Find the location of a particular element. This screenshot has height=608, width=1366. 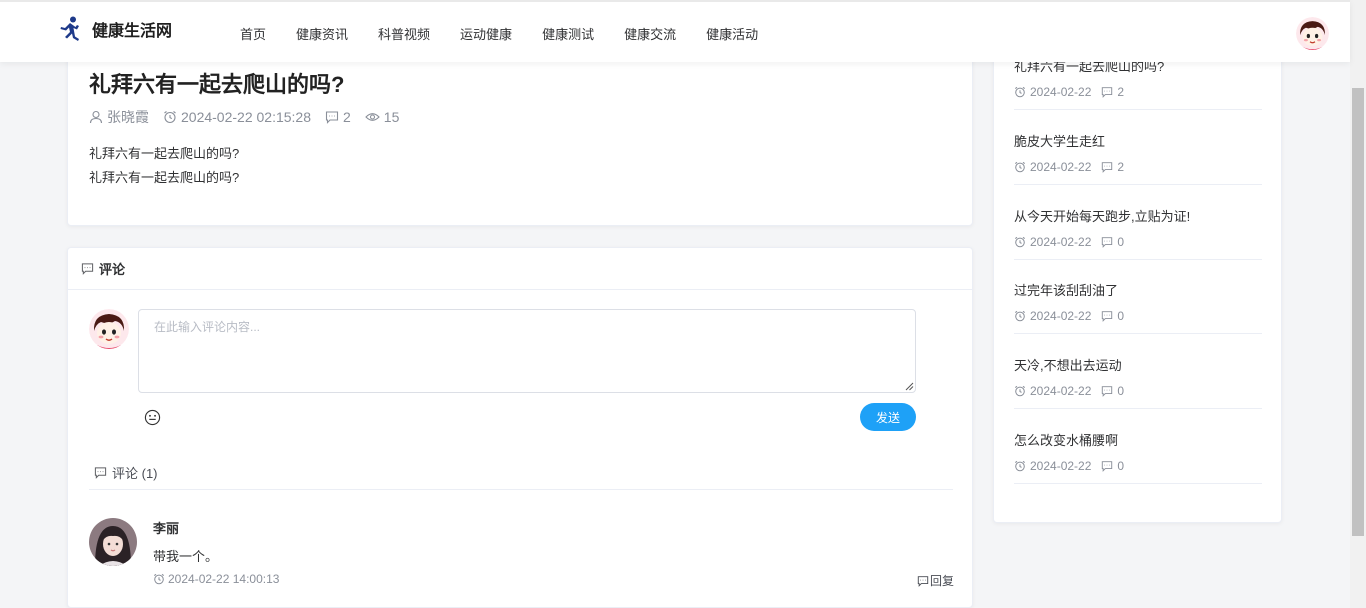

runner-logo-icon is located at coordinates (69, 28).